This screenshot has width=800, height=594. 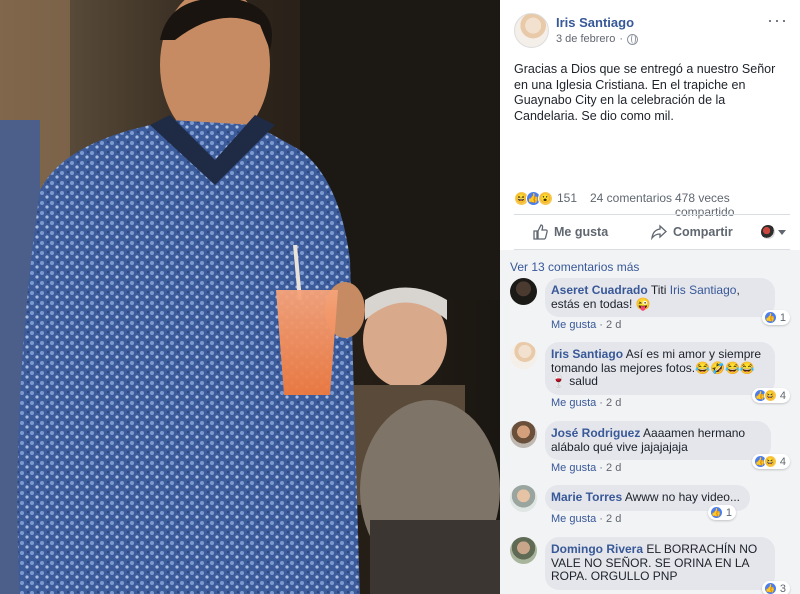 What do you see at coordinates (782, 588) in the screenshot?
I see `reaction-count: 3` at bounding box center [782, 588].